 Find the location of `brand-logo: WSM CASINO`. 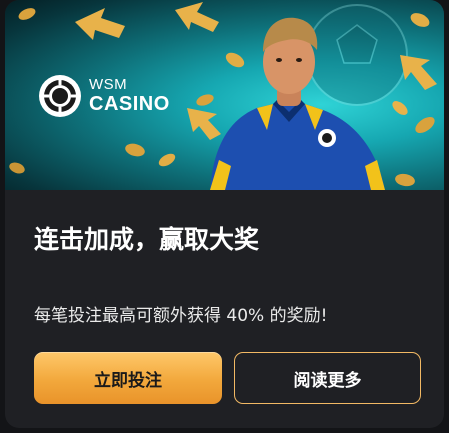

brand-logo: WSM CASINO is located at coordinates (104, 96).